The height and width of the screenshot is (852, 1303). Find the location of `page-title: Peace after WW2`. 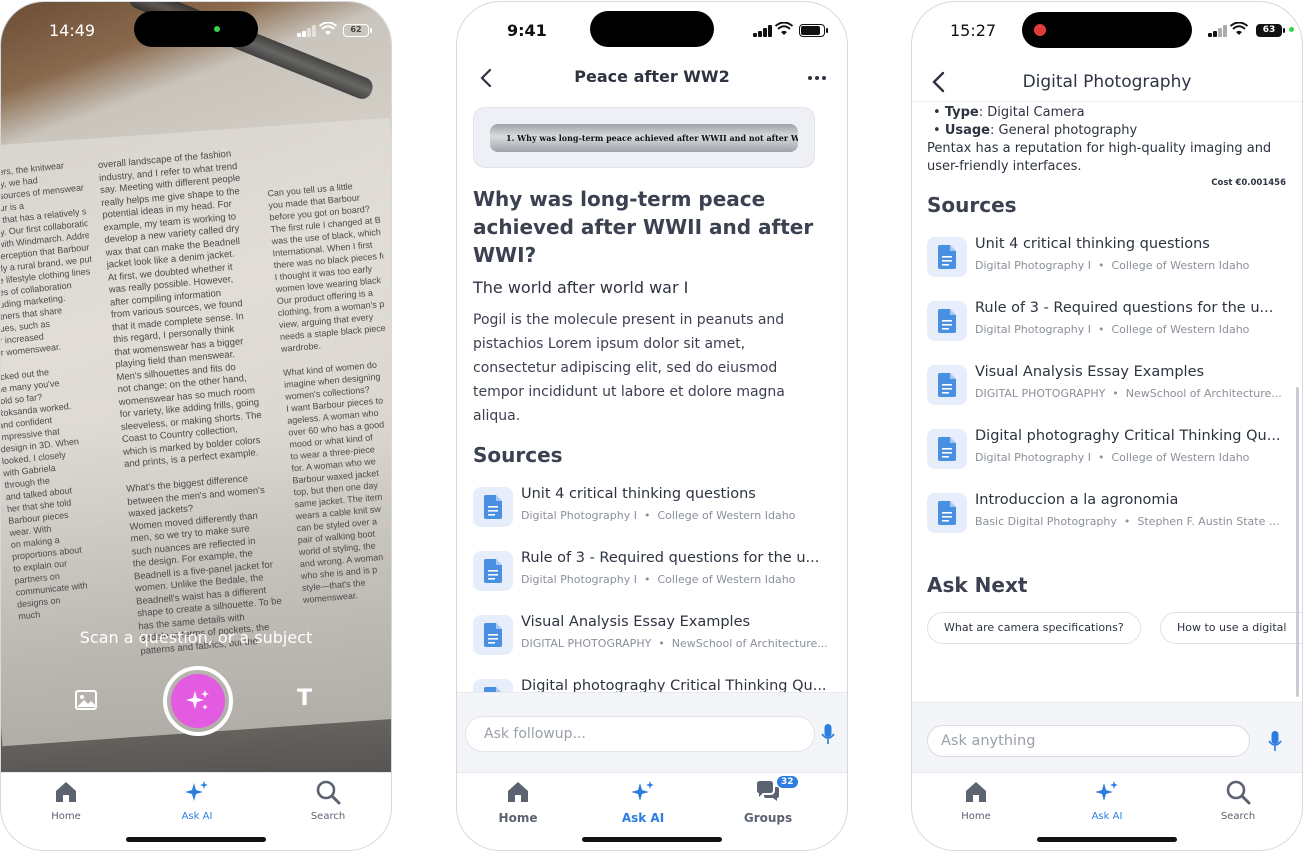

page-title: Peace after WW2 is located at coordinates (652, 76).